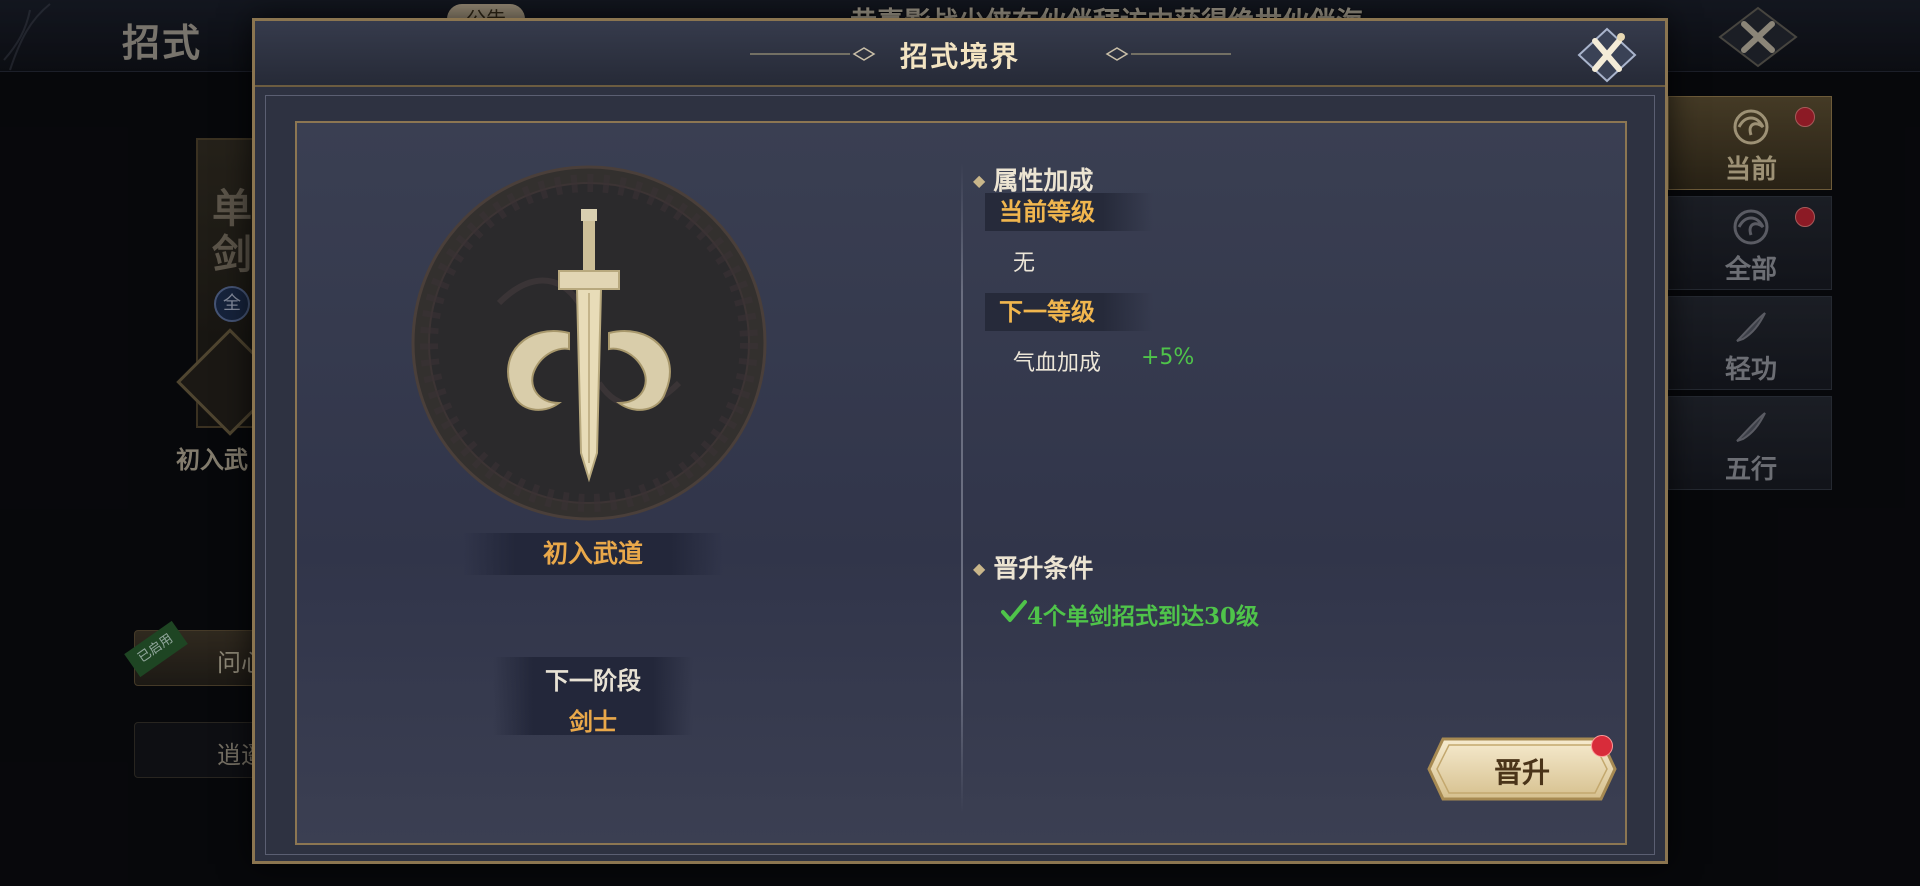 Image resolution: width=1920 pixels, height=886 pixels. What do you see at coordinates (593, 680) in the screenshot?
I see `next-stage-label: 下一阶段` at bounding box center [593, 680].